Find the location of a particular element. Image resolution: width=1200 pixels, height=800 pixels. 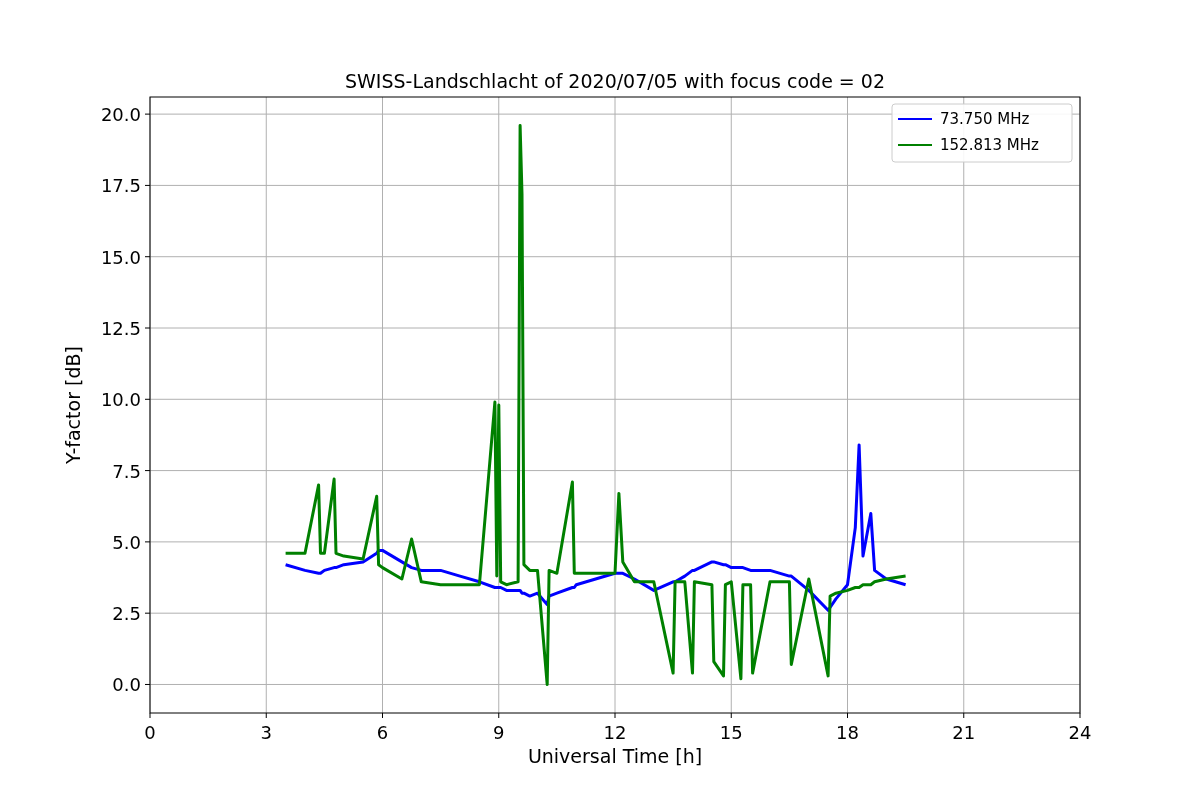

tick-label: 12 is located at coordinates (615, 732).